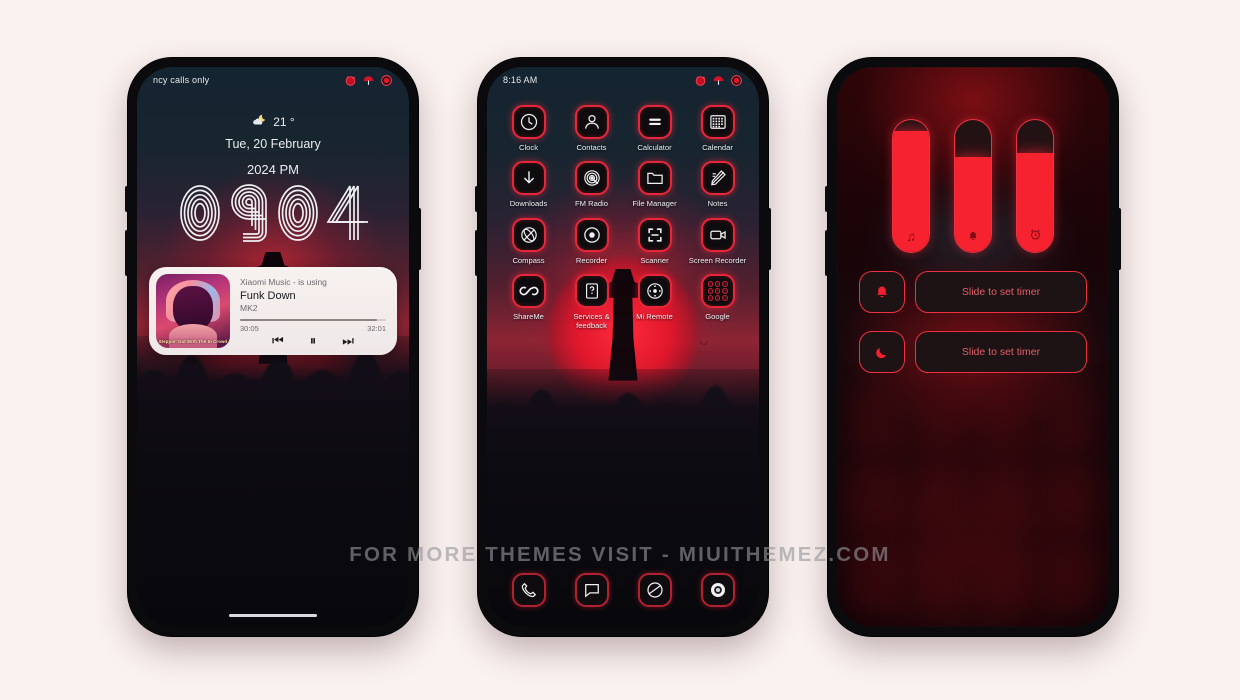  I want to click on app-file-manager: File Manager, so click(654, 184).